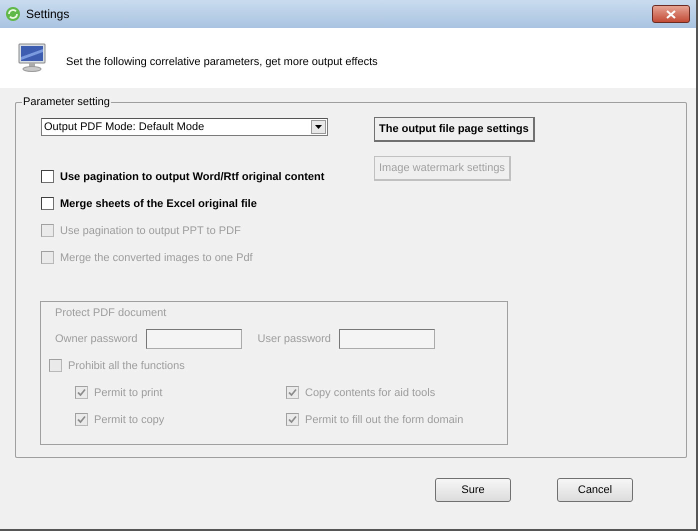 The image size is (698, 531). What do you see at coordinates (184, 127) in the screenshot?
I see `mode-select: Output PDF Mode: Default Mode` at bounding box center [184, 127].